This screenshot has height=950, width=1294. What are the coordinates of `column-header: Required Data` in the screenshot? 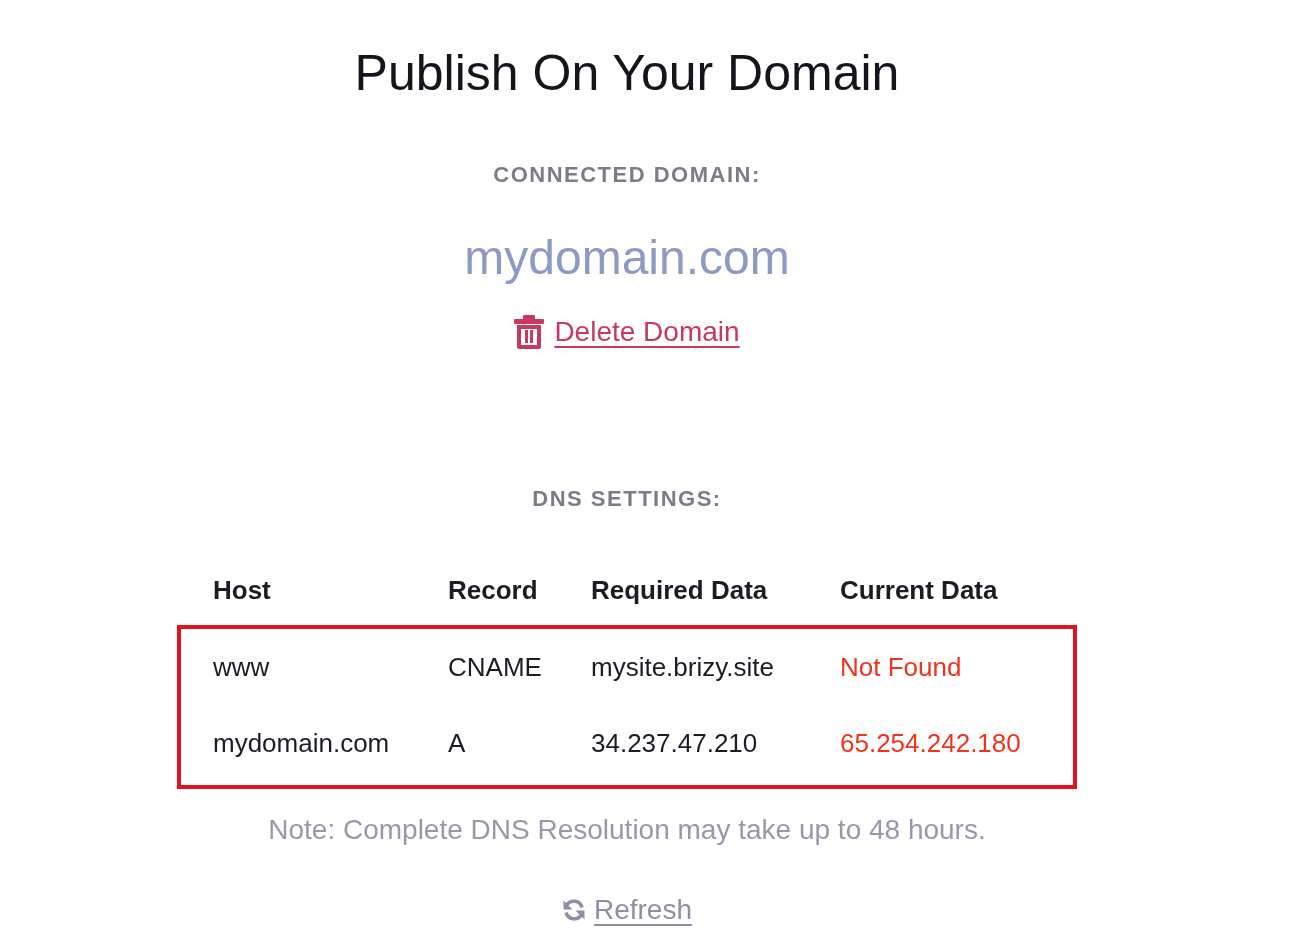 It's located at (680, 590).